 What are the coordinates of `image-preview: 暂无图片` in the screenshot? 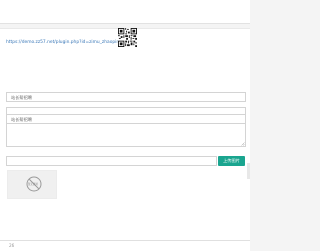 It's located at (32, 184).